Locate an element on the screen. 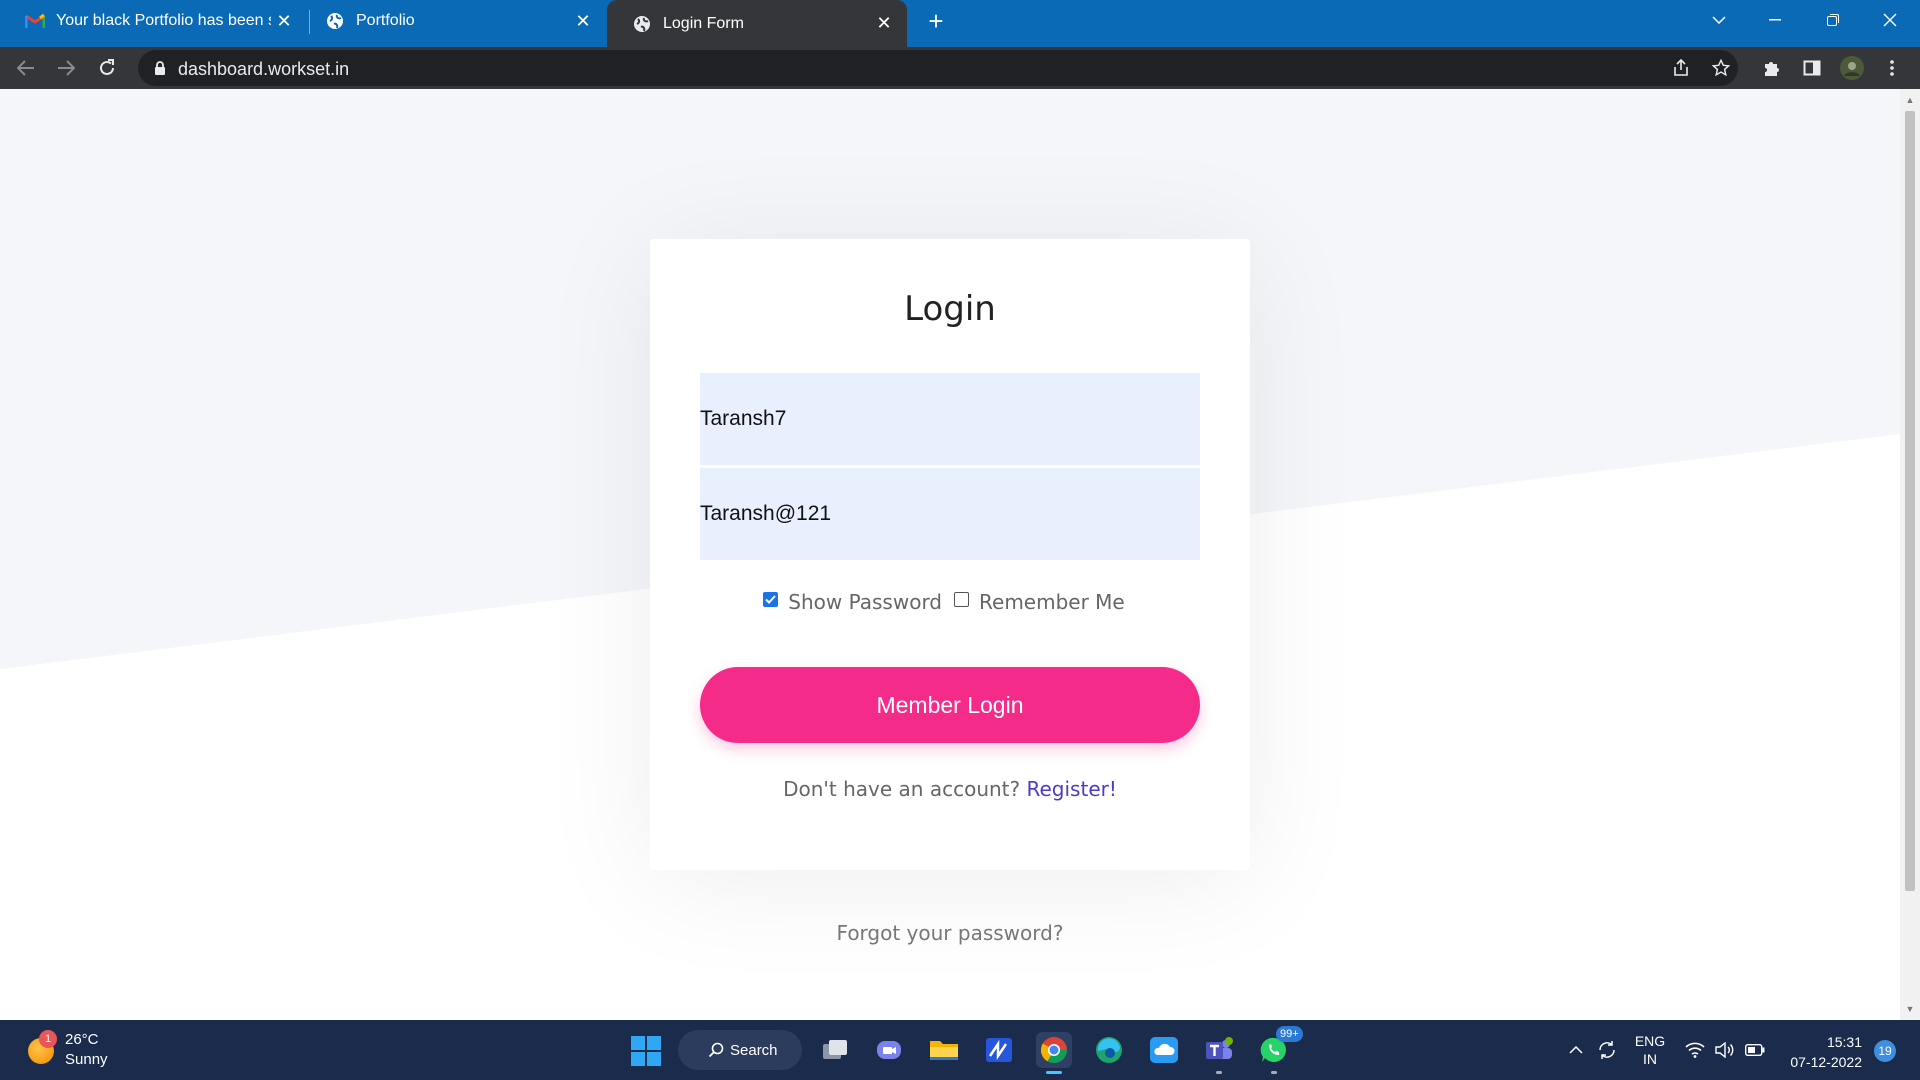  side-panel-icon is located at coordinates (1812, 68).